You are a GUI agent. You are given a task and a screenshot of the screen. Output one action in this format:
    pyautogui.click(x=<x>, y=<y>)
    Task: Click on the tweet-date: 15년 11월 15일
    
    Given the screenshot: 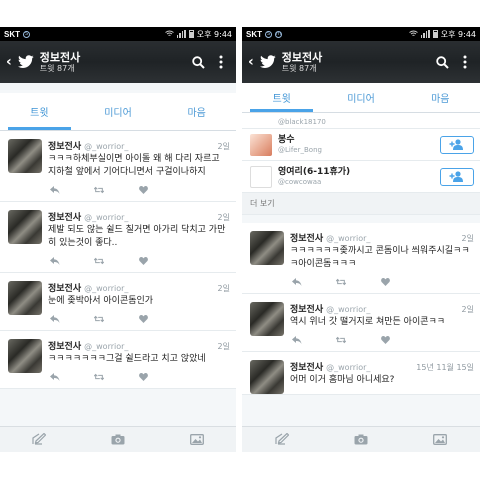 What is the action you would take?
    pyautogui.click(x=445, y=368)
    